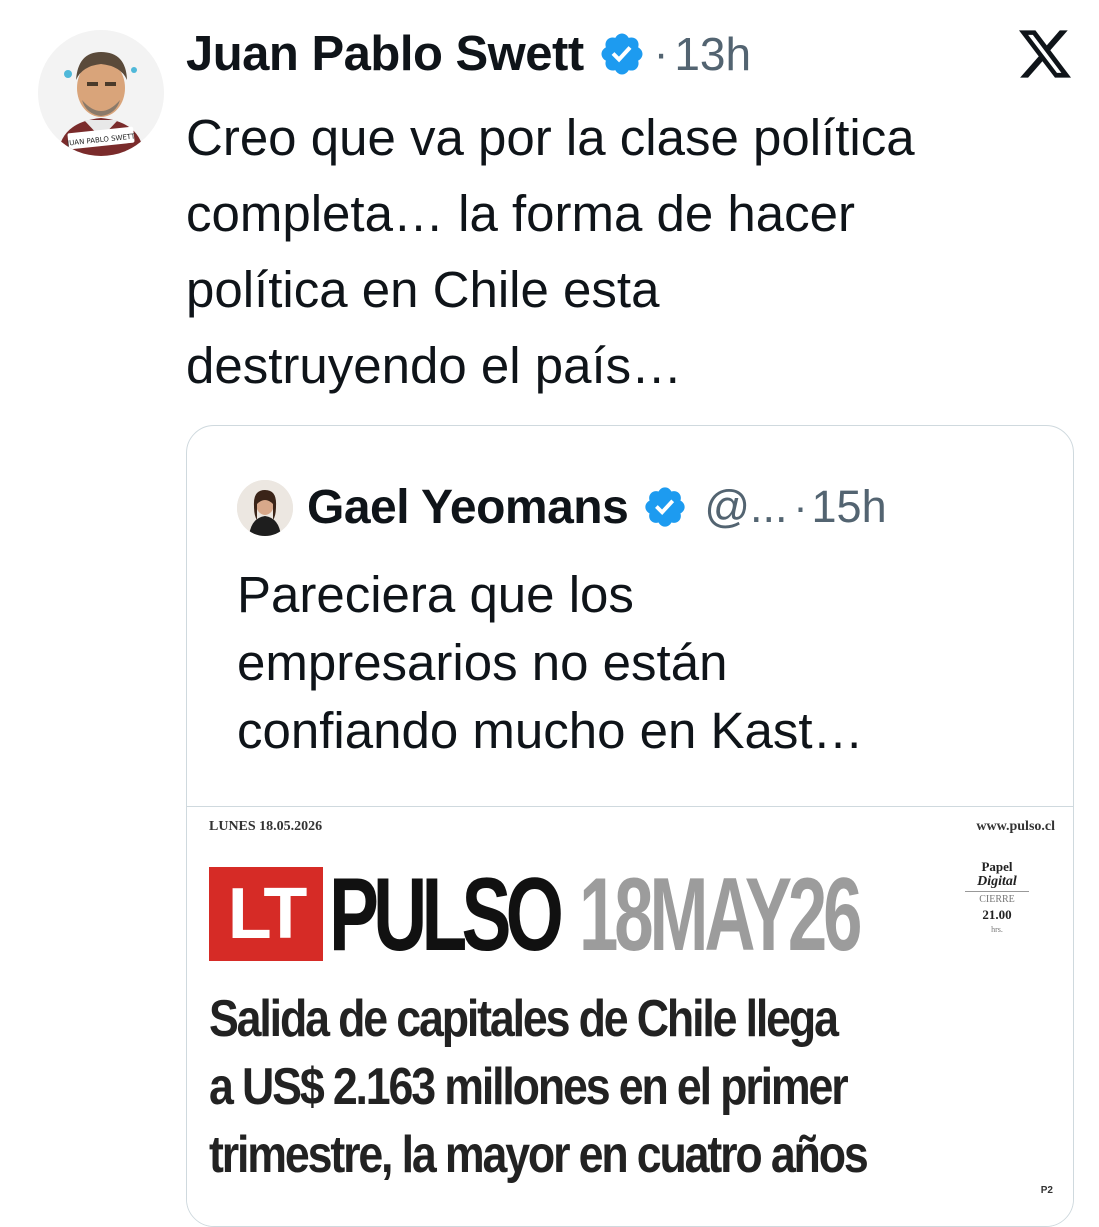 The width and height of the screenshot is (1099, 1227). I want to click on quoted-author-name: Gael Yeomans, so click(468, 507).